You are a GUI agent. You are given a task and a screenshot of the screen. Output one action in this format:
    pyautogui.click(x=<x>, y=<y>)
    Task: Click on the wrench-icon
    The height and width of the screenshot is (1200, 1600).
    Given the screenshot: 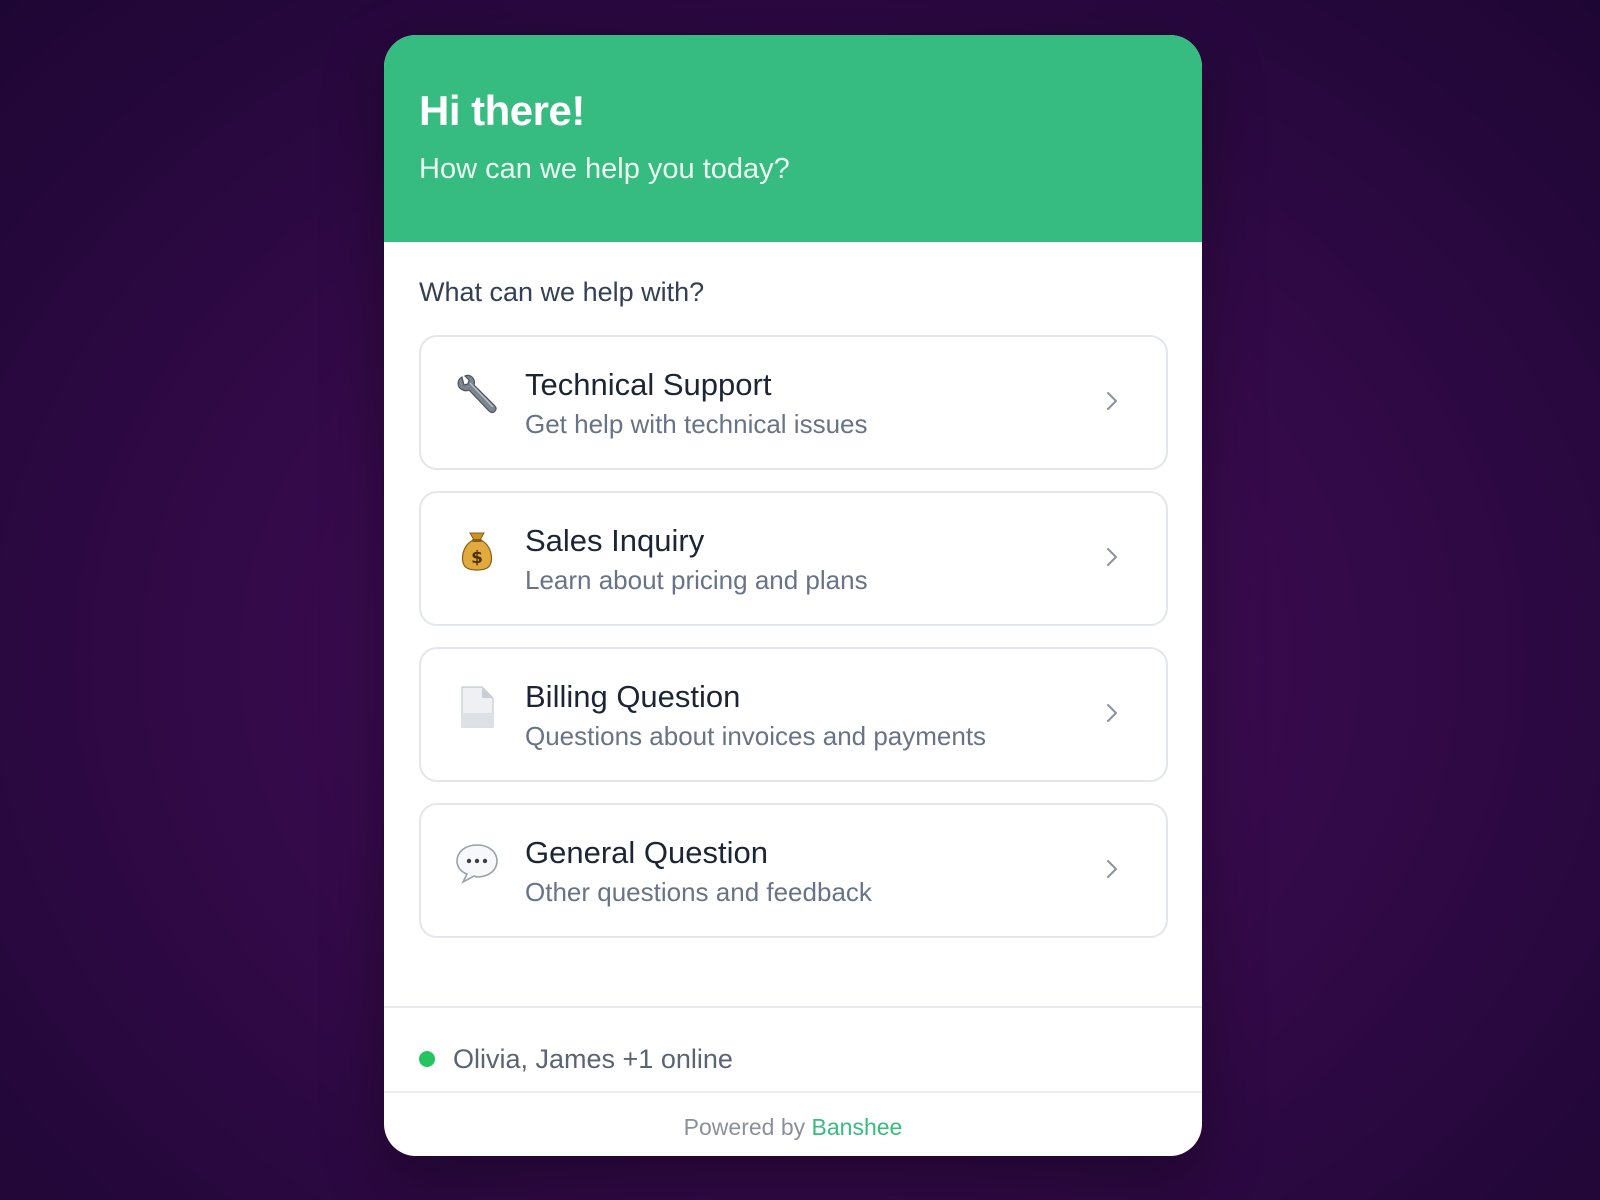 What is the action you would take?
    pyautogui.click(x=477, y=395)
    